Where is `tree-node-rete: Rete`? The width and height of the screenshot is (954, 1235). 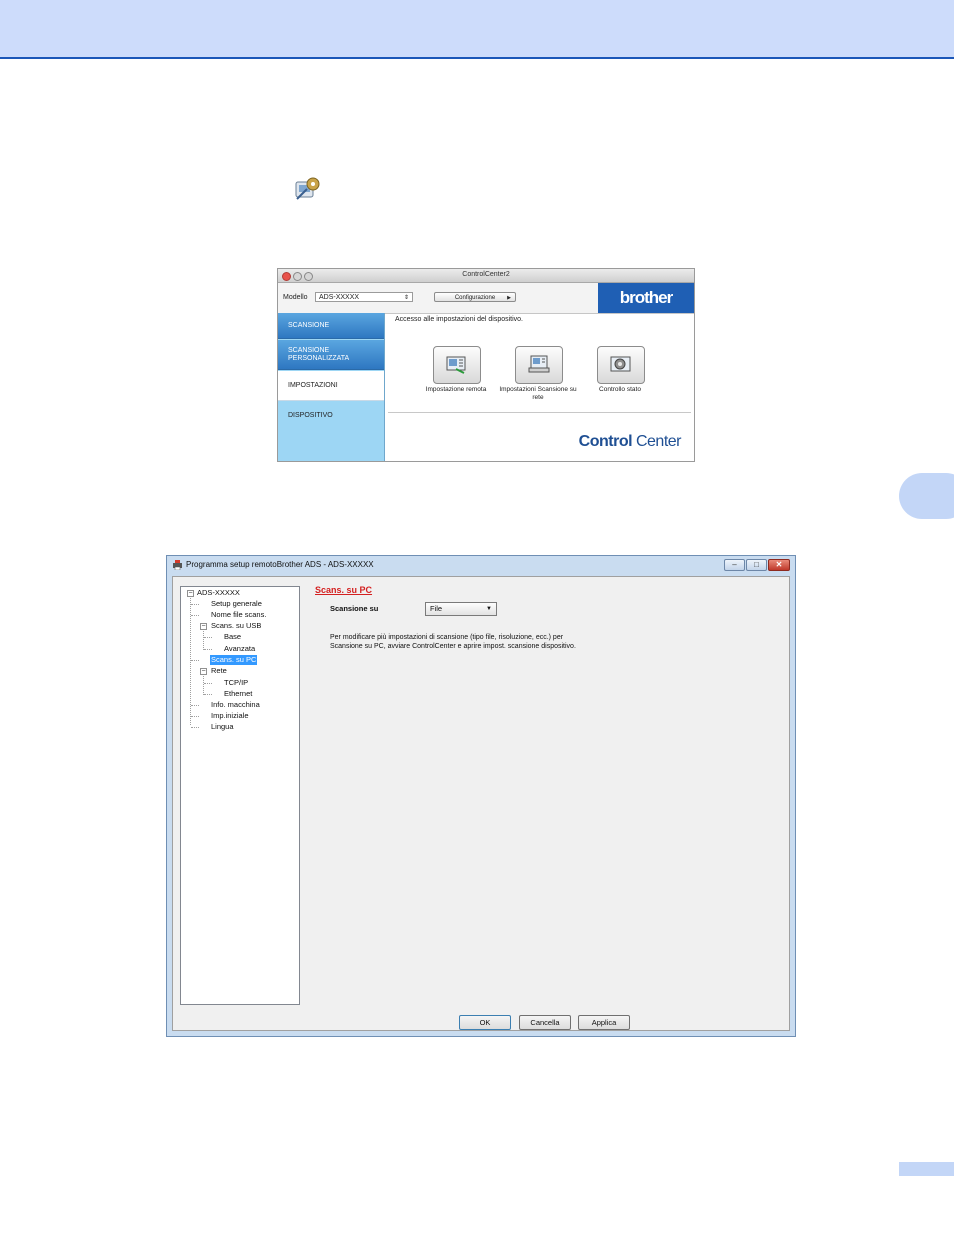
tree-node-rete: Rete is located at coordinates (219, 671).